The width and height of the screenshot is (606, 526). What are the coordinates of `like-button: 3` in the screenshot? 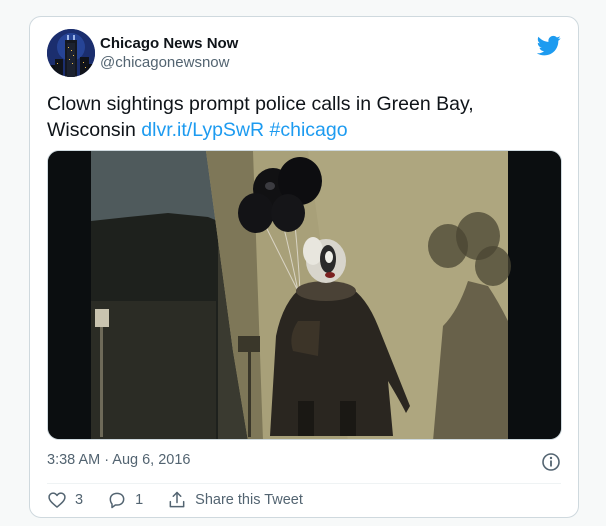 It's located at (65, 500).